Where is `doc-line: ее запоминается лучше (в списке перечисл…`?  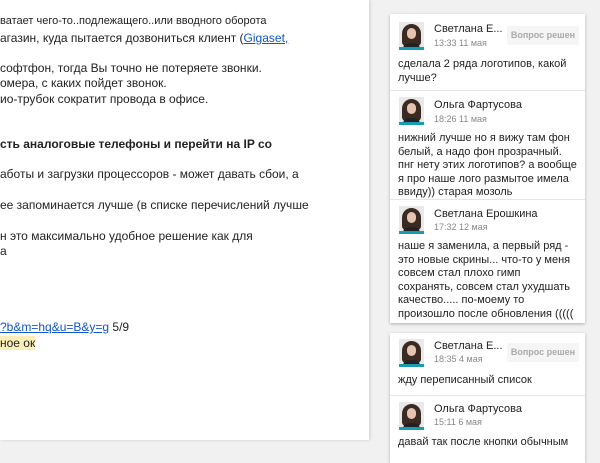
doc-line: ее запоминается лучше (в списке перечисл… is located at coordinates (154, 205).